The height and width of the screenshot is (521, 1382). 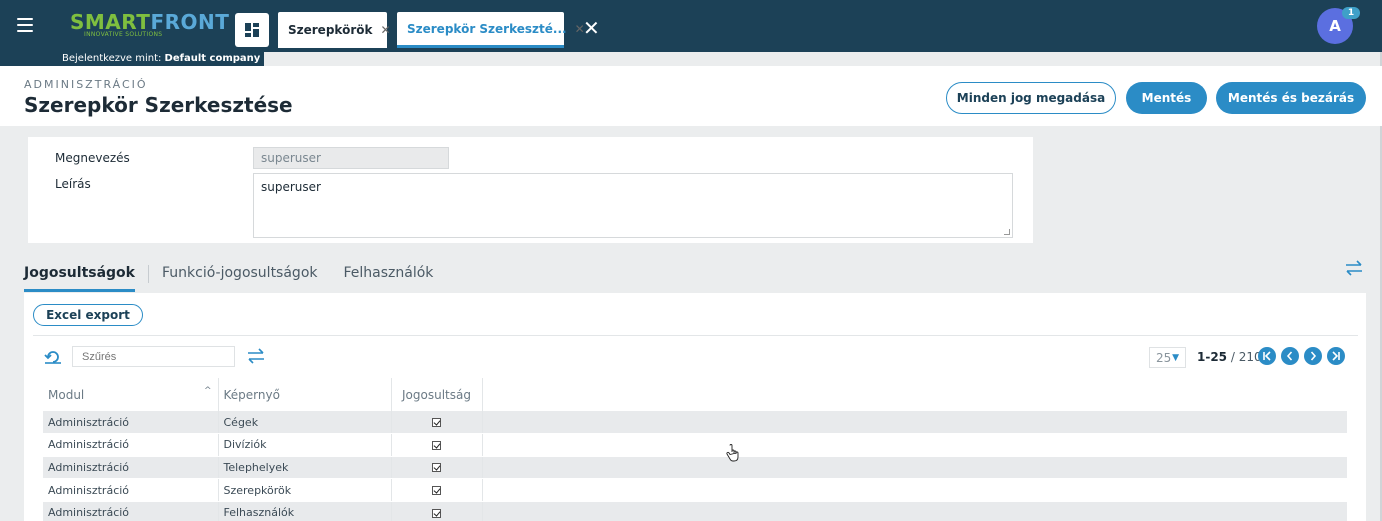 I want to click on last-page-button, so click(x=1336, y=356).